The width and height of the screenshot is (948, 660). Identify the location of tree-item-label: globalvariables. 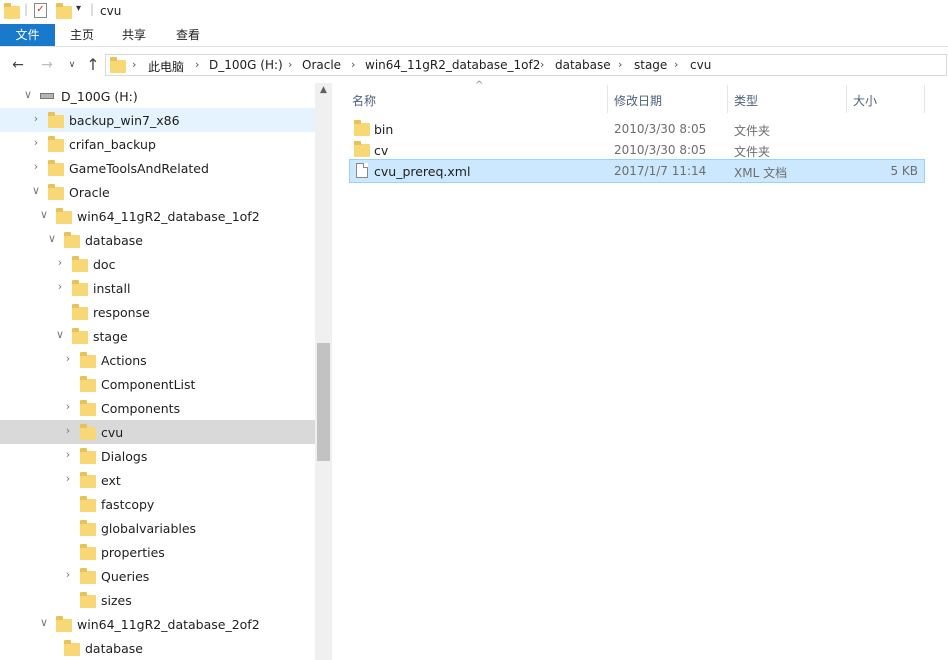
(149, 528).